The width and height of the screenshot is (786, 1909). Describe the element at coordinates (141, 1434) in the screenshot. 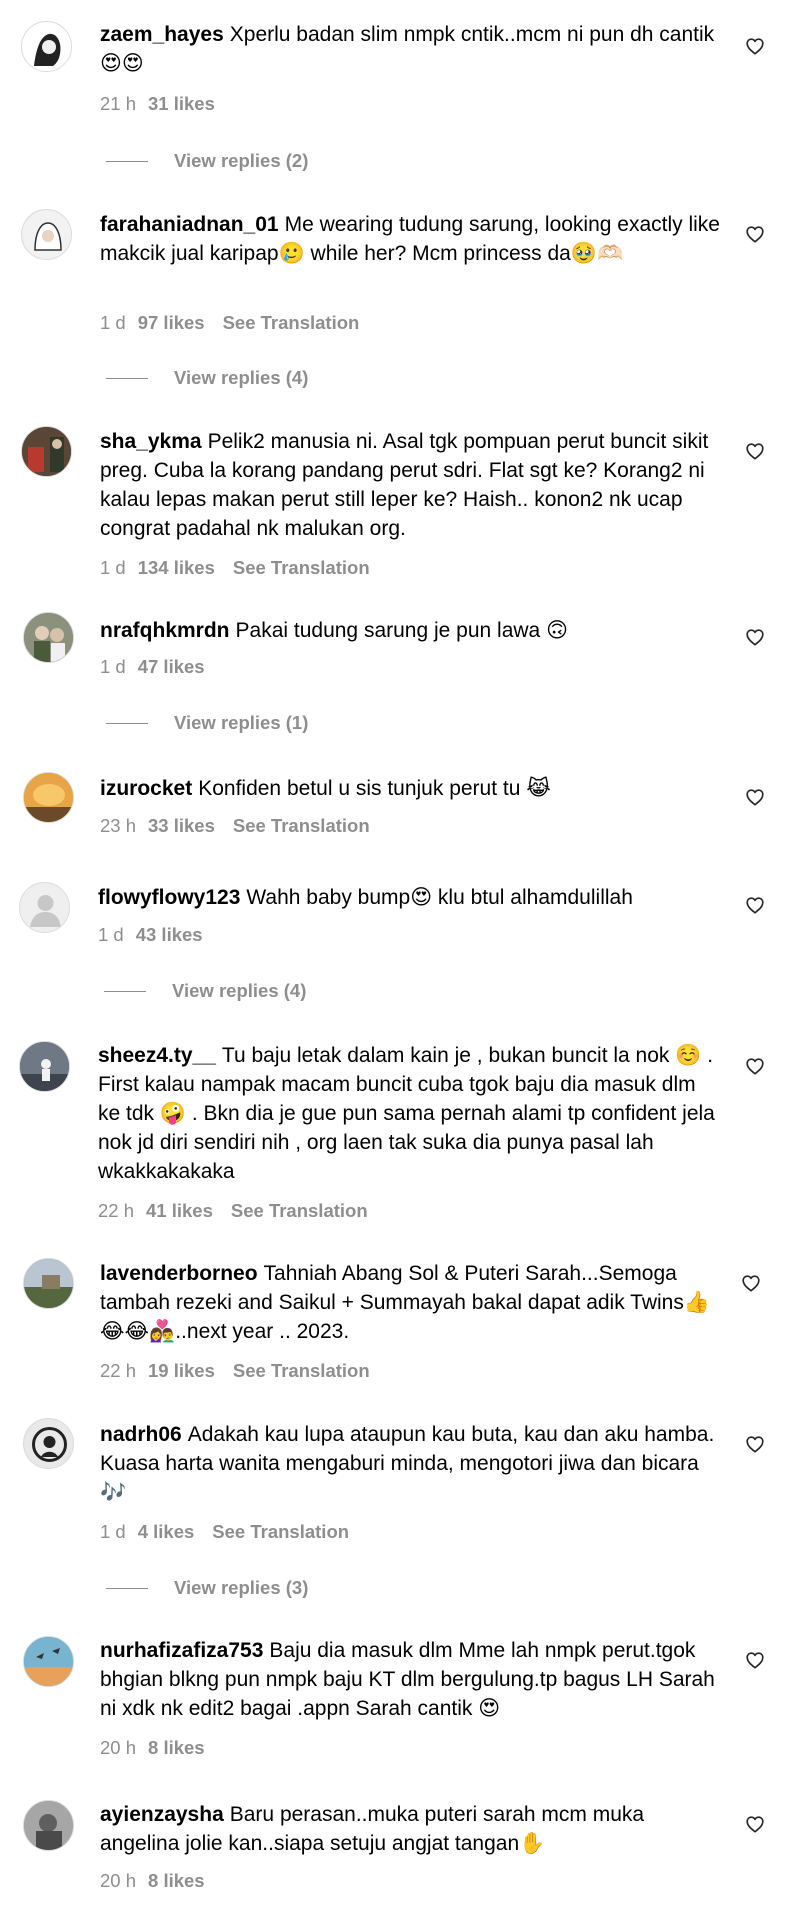

I see `comment-username: nadrh06` at that location.